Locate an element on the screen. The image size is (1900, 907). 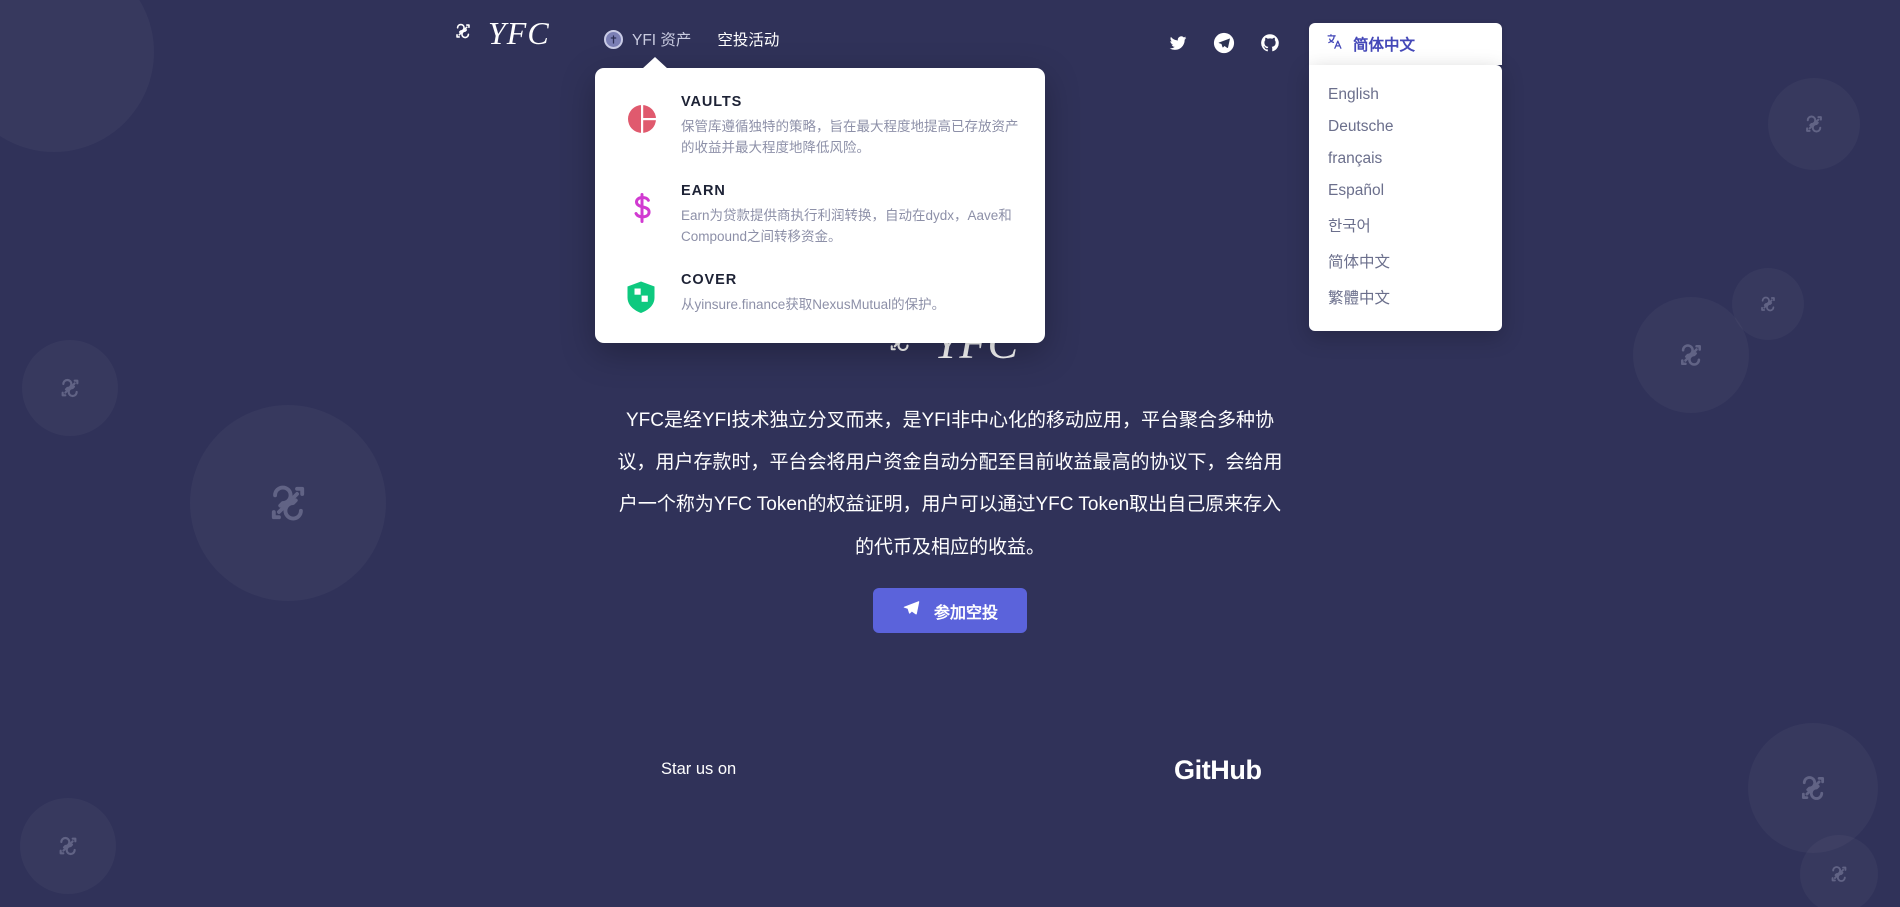
language-option-espanol: Español is located at coordinates (1405, 191).